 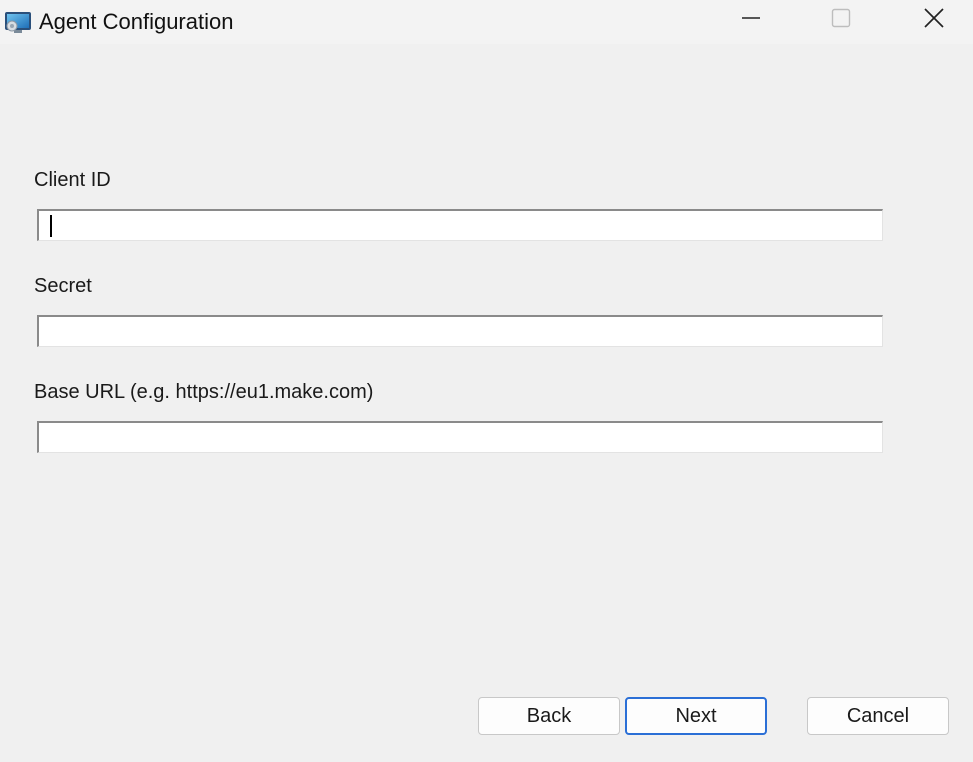 I want to click on back-button: Back, so click(x=549, y=716).